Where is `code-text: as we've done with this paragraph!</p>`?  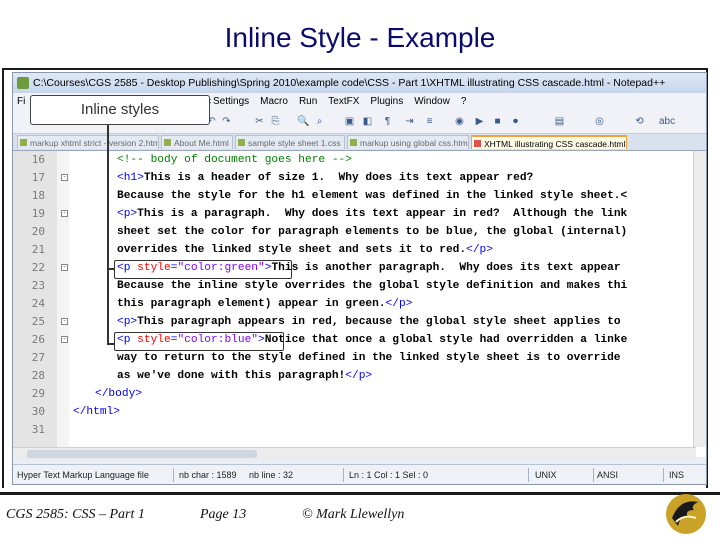
code-text: as we've done with this paragraph!</p> is located at coordinates (244, 376).